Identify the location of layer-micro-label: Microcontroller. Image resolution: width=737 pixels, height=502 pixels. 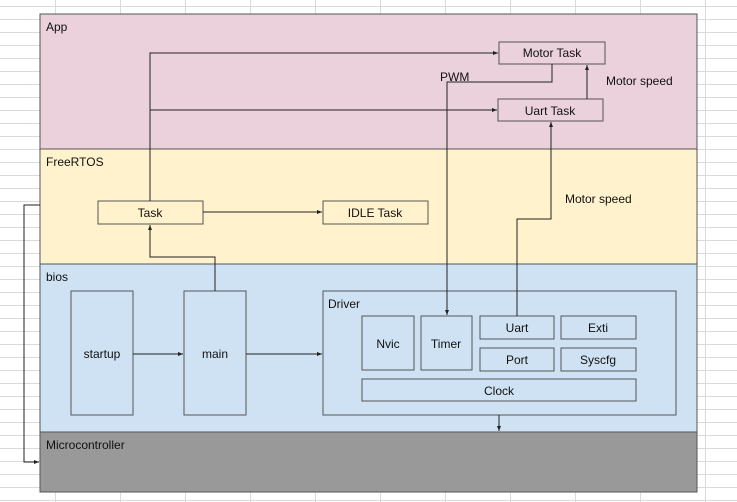
(85, 445).